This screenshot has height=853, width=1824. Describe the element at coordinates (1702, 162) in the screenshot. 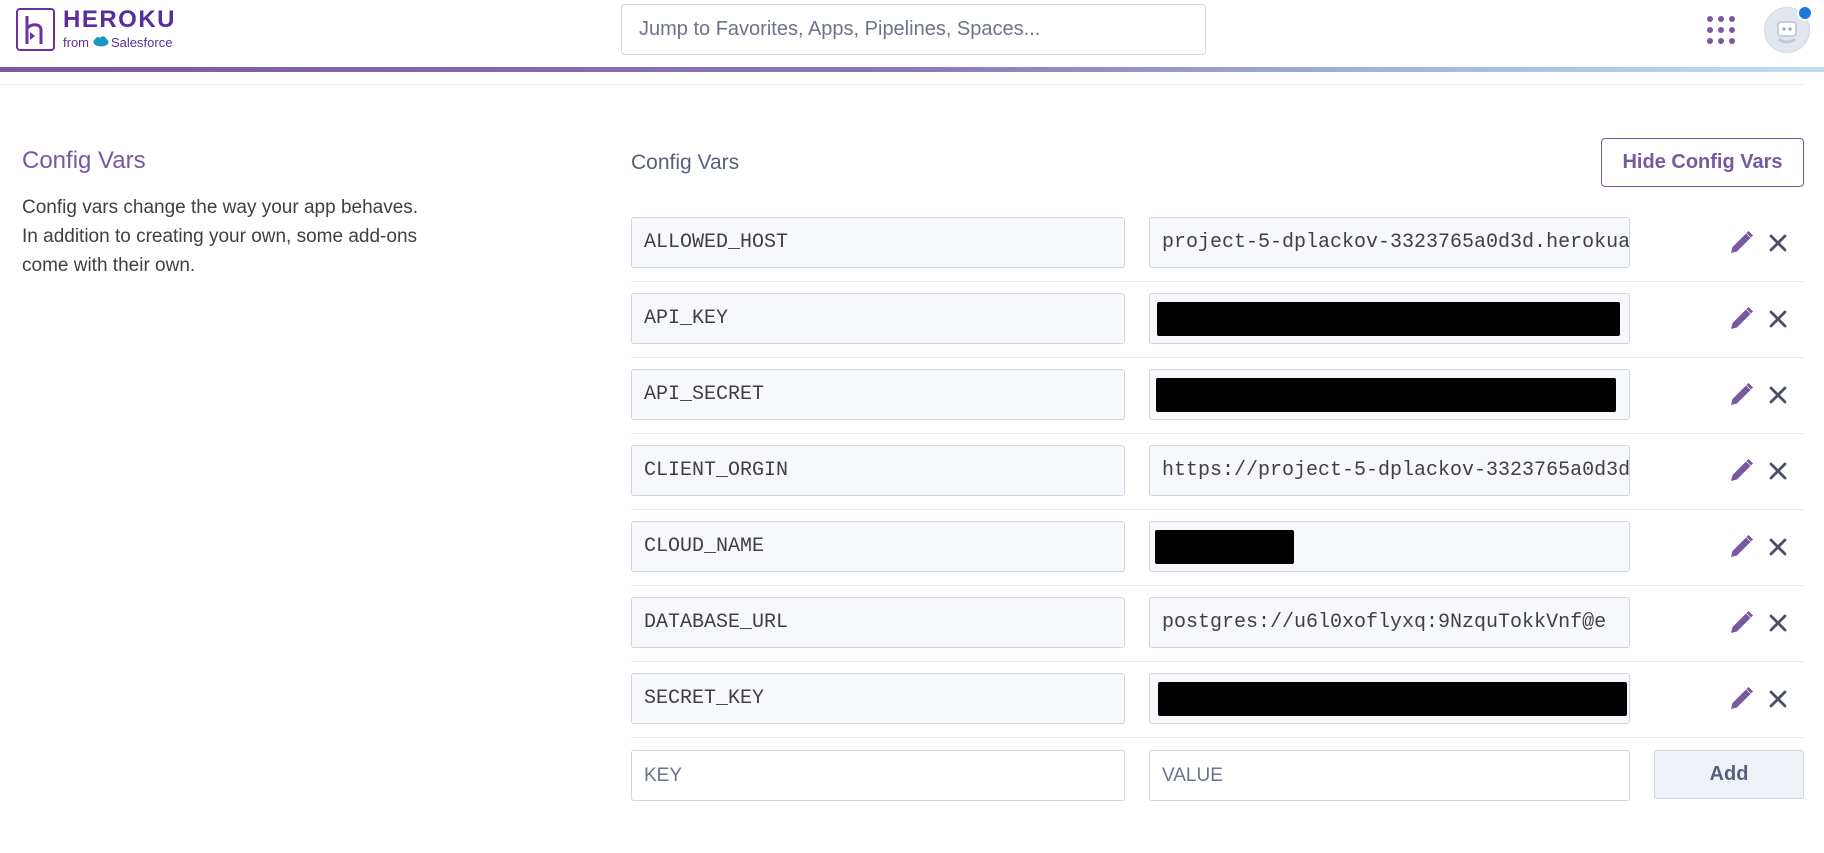

I see `hide-config-vars-button: Hide Config Vars` at that location.